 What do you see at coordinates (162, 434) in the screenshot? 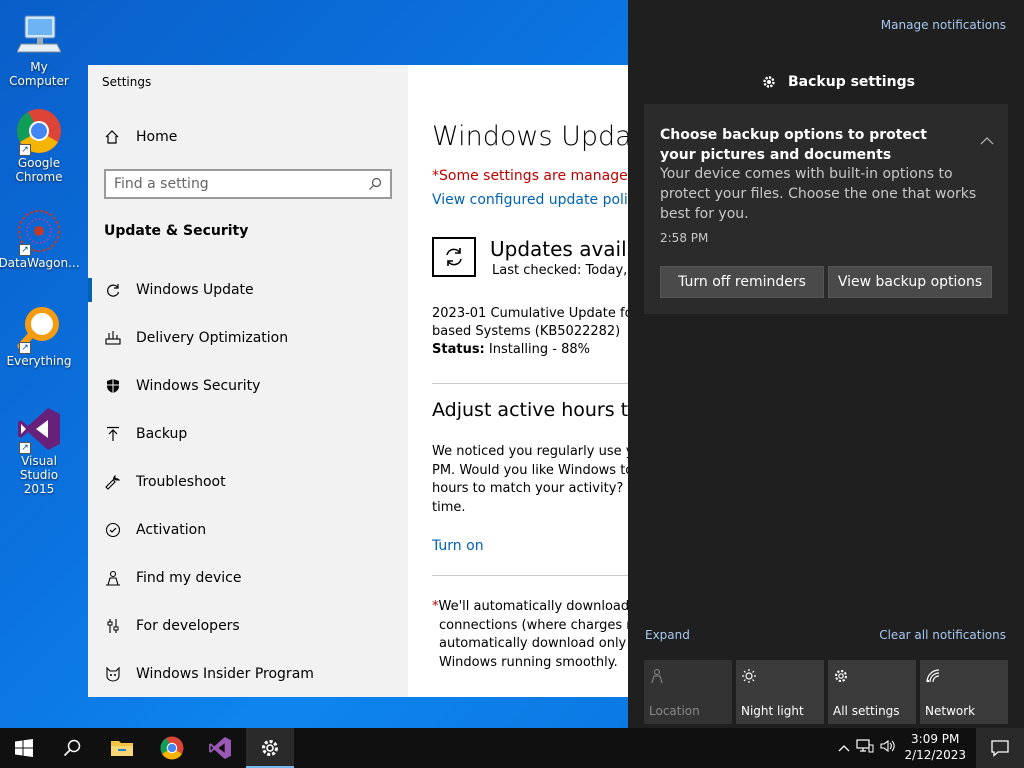
I see `sidebar-item-label: Backup` at bounding box center [162, 434].